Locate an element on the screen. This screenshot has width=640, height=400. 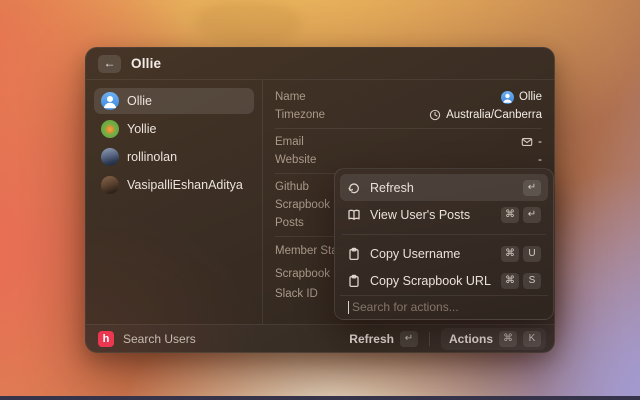
s-key-icon: S is located at coordinates (532, 281).